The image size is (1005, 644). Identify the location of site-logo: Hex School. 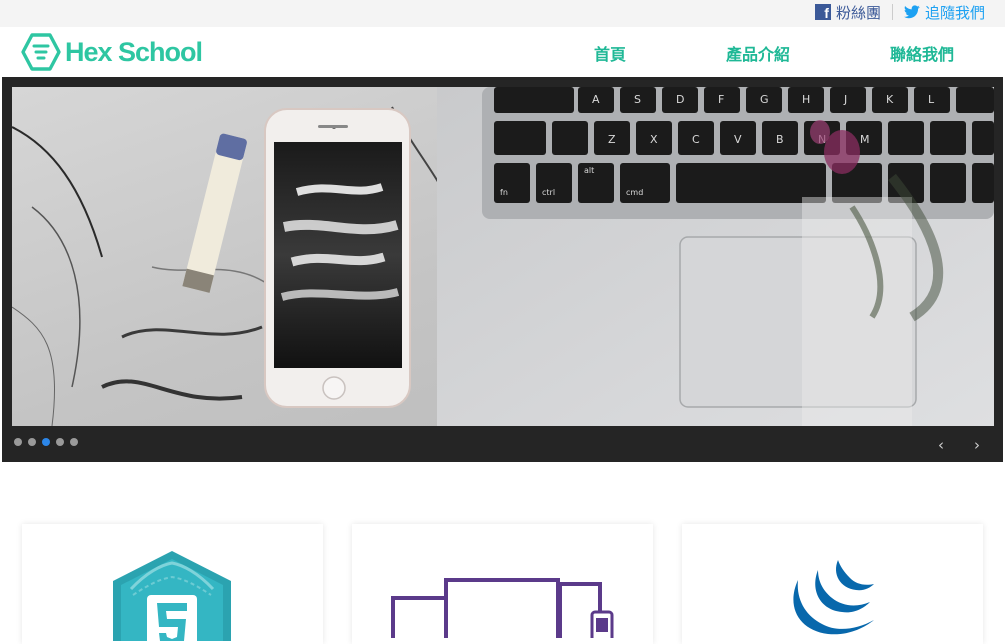
(112, 52).